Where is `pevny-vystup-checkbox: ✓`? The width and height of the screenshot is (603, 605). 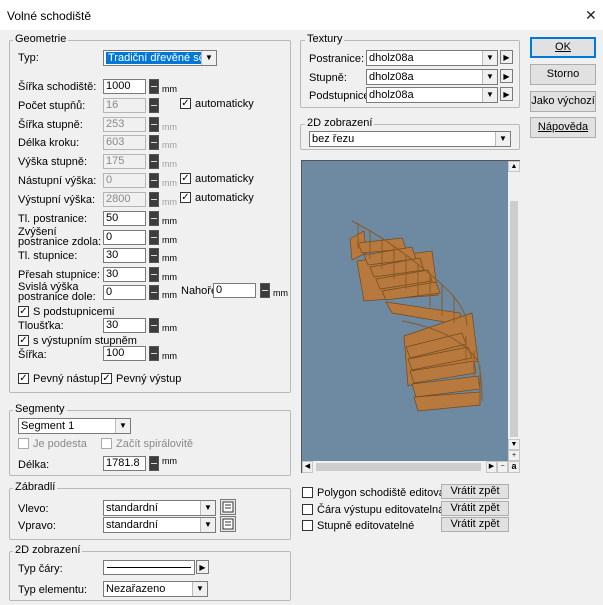
pevny-vystup-checkbox: ✓ is located at coordinates (106, 378).